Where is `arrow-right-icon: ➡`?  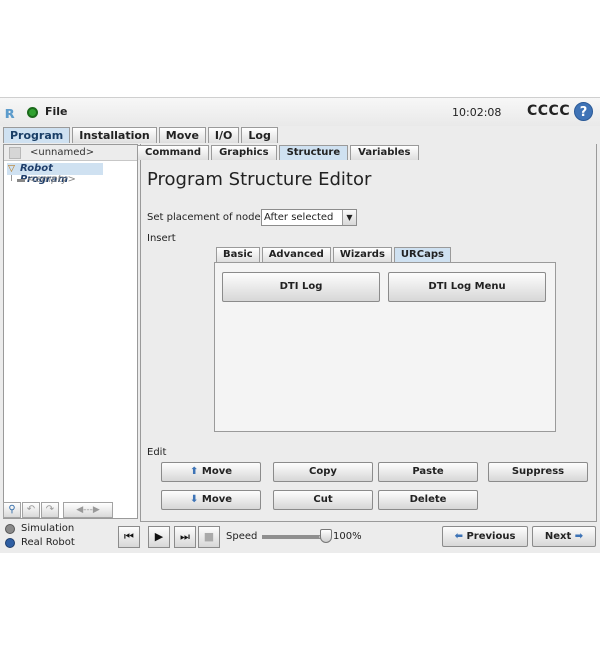 arrow-right-icon: ➡ is located at coordinates (579, 536).